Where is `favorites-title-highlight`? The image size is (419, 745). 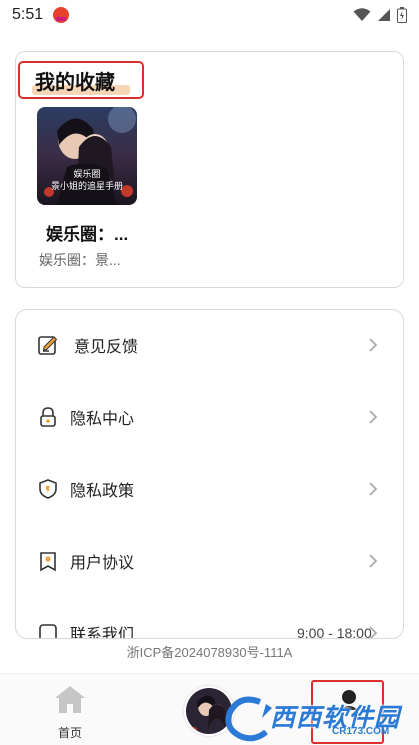 favorites-title-highlight is located at coordinates (81, 80).